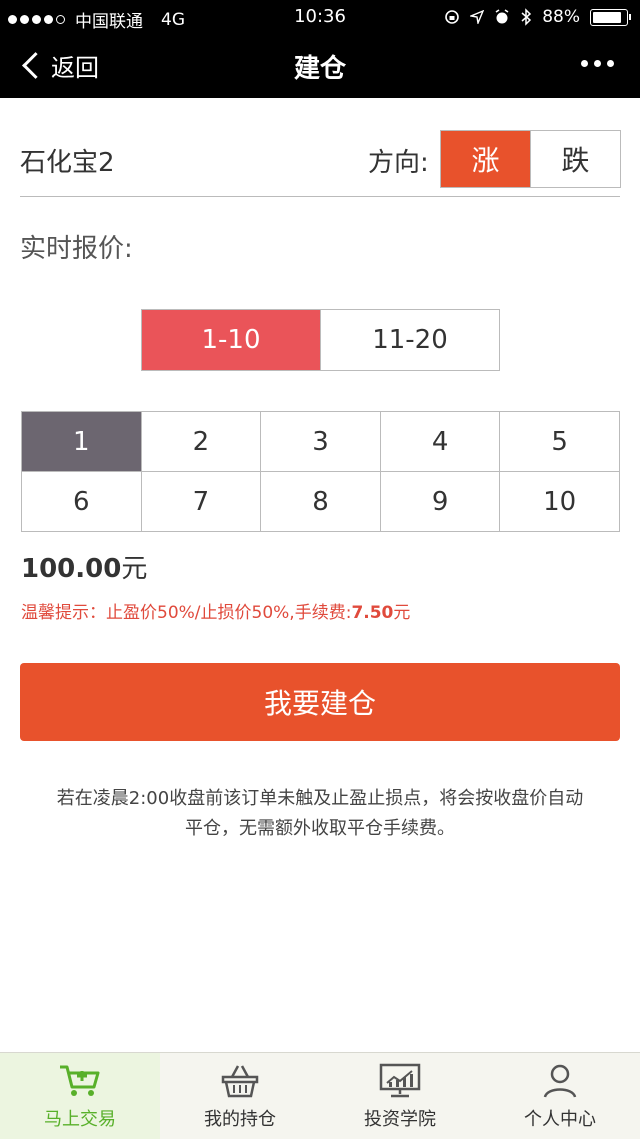 This screenshot has width=640, height=1139. Describe the element at coordinates (240, 1081) in the screenshot. I see `basket-icon` at that location.